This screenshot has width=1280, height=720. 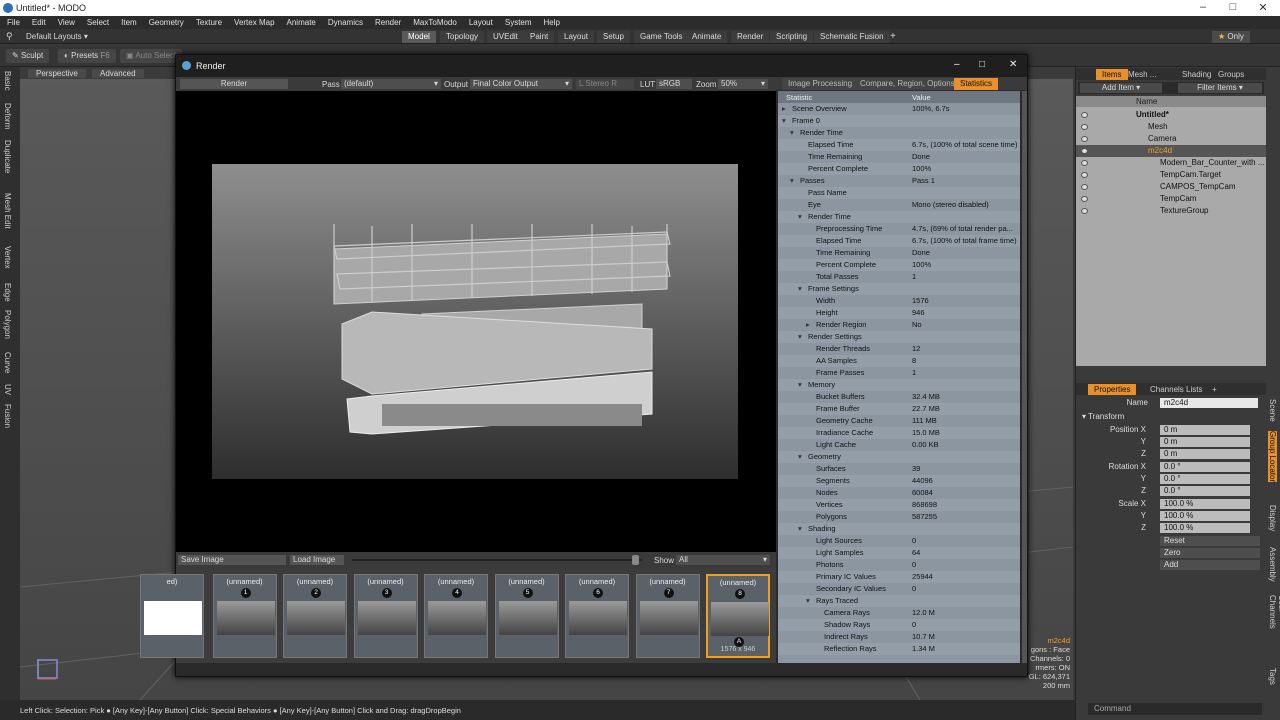 I want to click on stereo-toggle: L Stereo R, so click(x=605, y=84).